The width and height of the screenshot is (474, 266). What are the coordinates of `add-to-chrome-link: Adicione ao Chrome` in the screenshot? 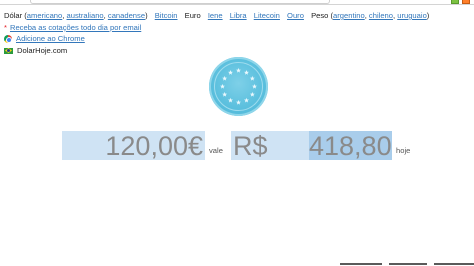 It's located at (50, 38).